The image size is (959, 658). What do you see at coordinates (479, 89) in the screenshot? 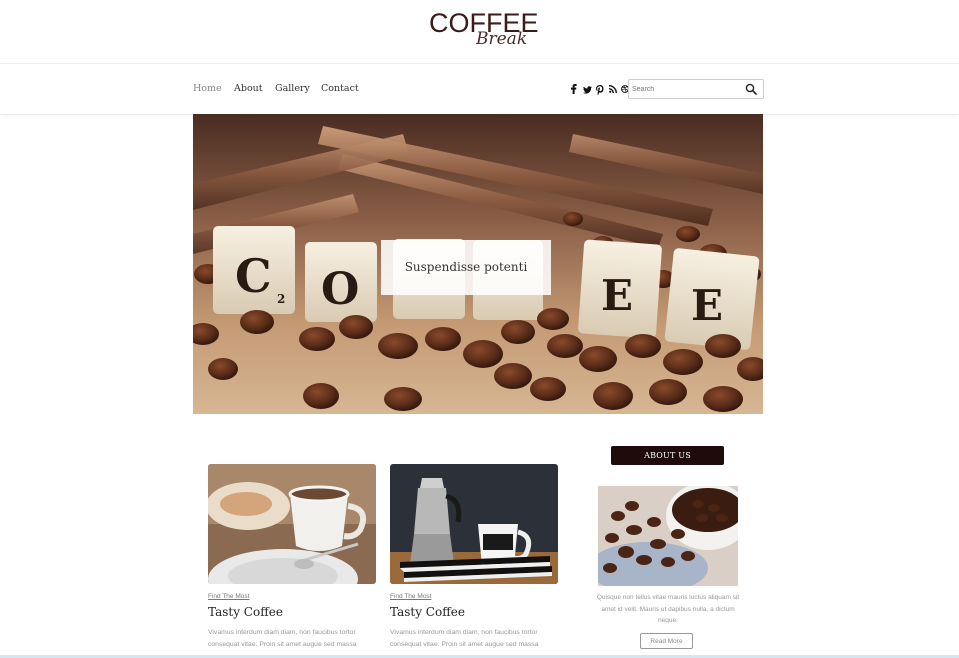
I see `main-navigation: Home About Gallery Contact` at bounding box center [479, 89].